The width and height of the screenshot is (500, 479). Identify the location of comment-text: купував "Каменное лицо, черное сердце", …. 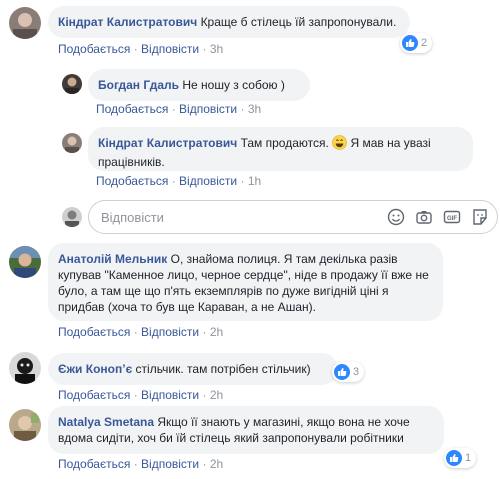
(243, 275).